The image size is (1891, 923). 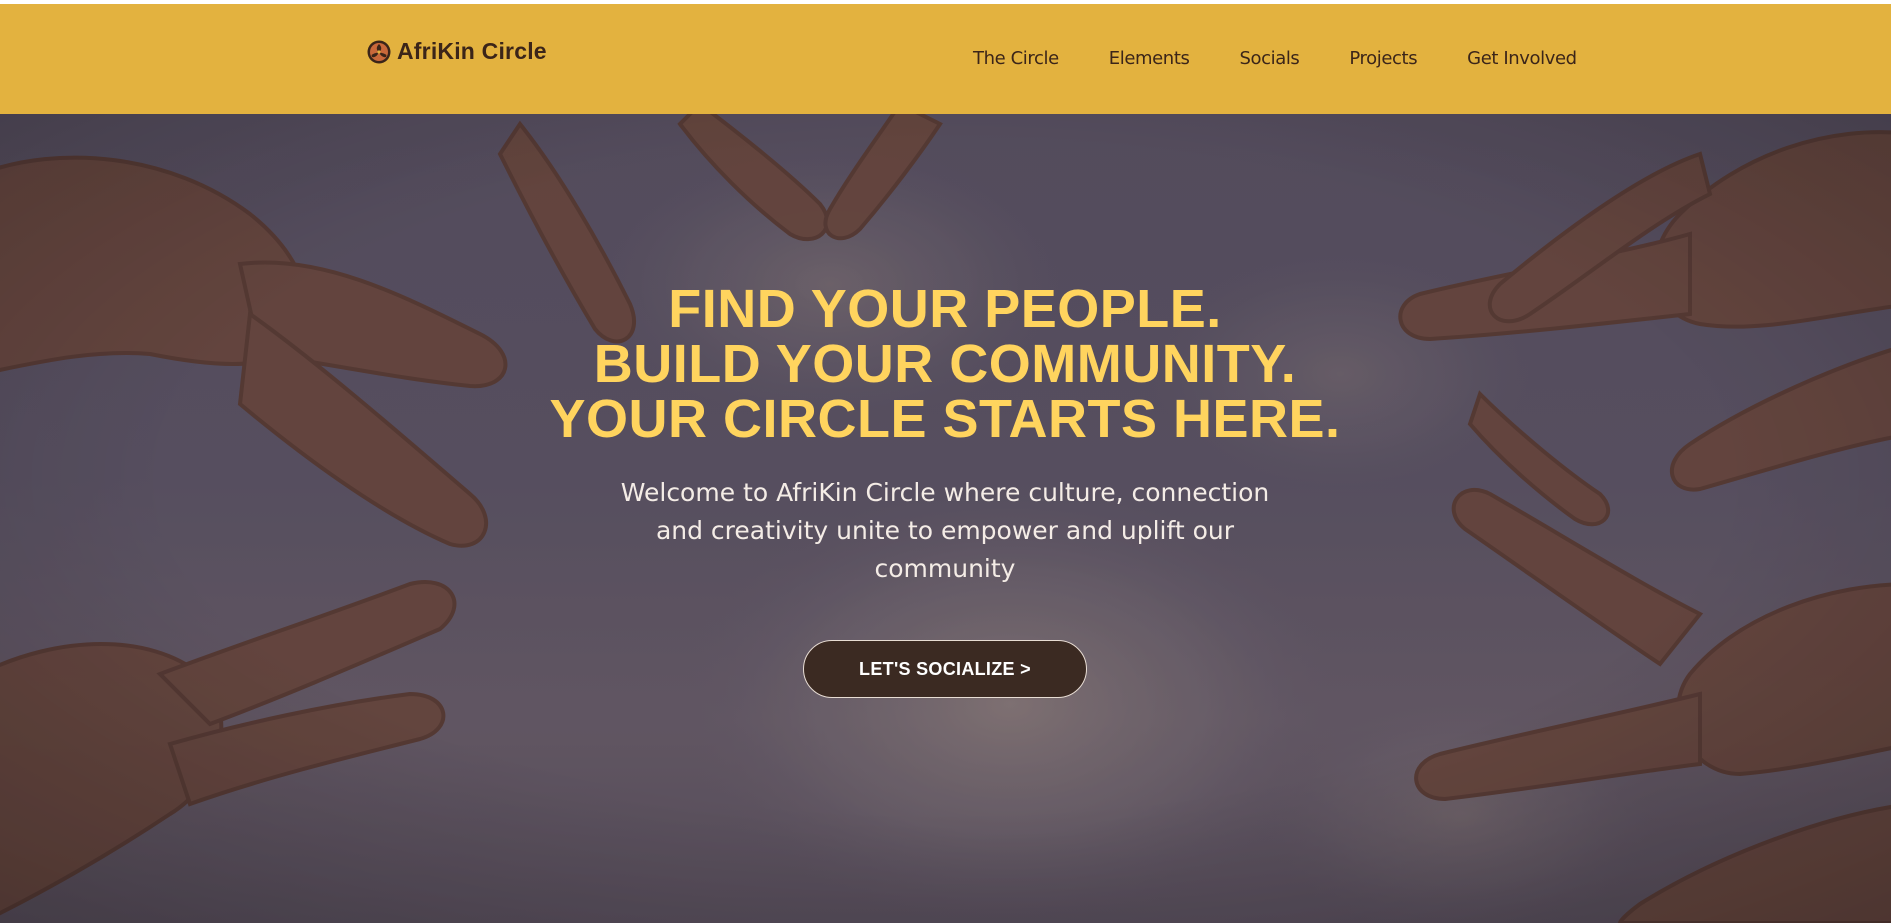 What do you see at coordinates (1383, 58) in the screenshot?
I see `nav-item-projects: Projects` at bounding box center [1383, 58].